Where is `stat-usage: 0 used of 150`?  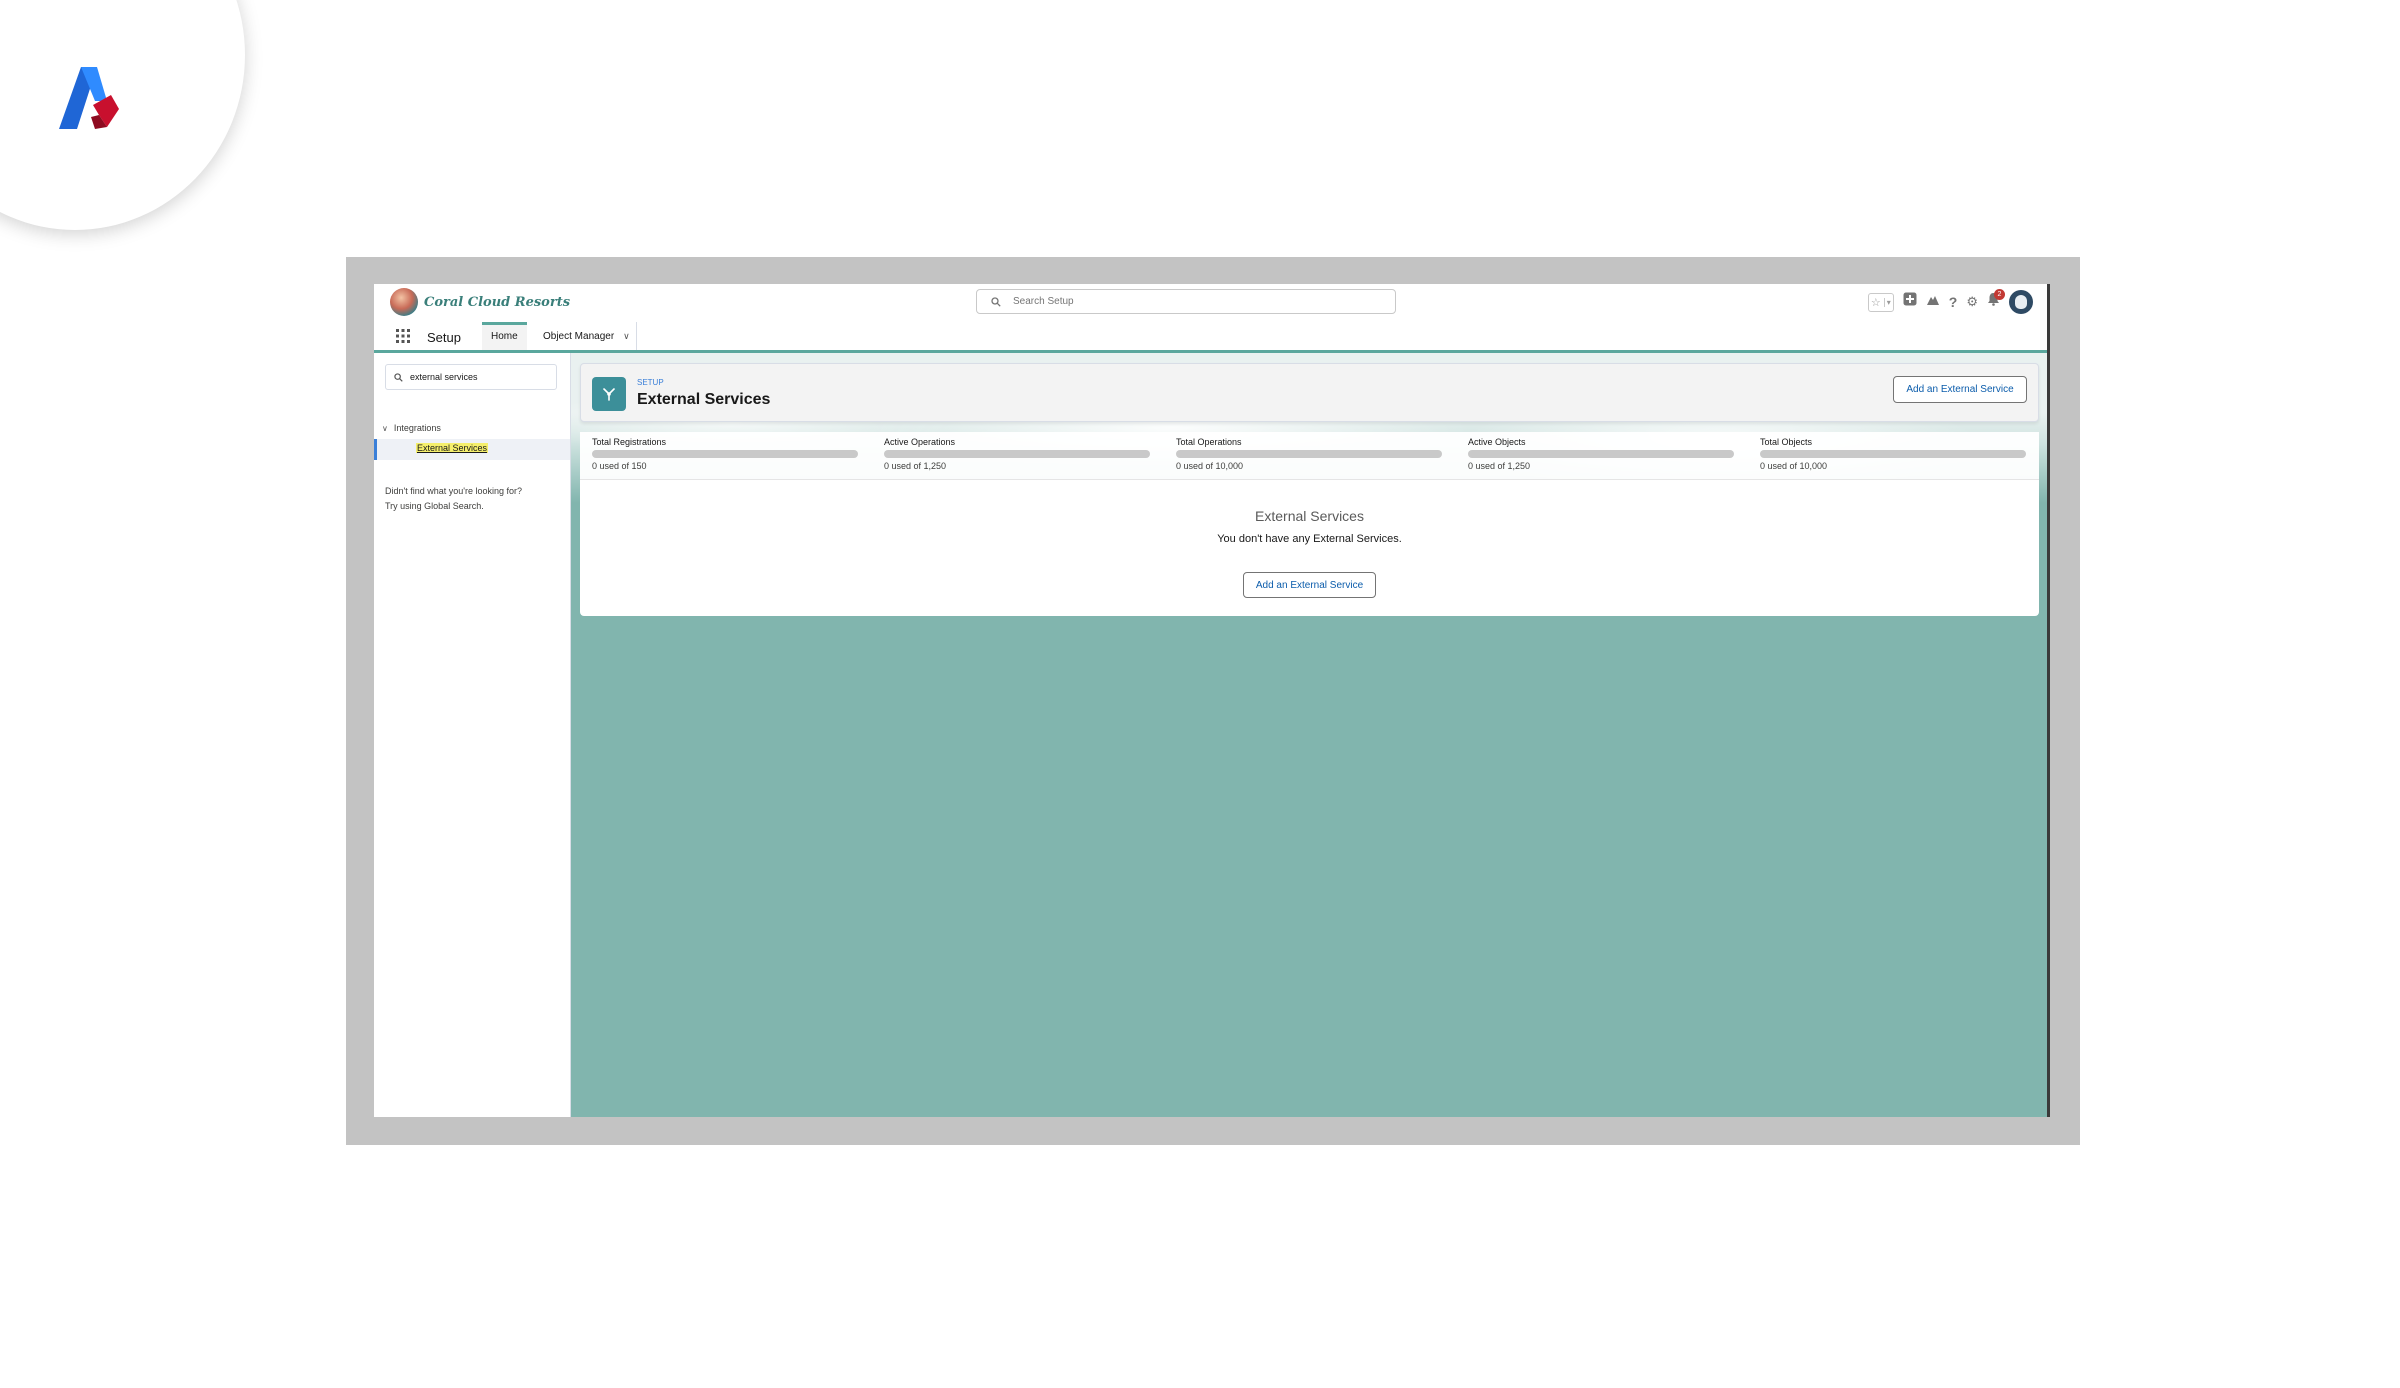
stat-usage: 0 used of 150 is located at coordinates (619, 466).